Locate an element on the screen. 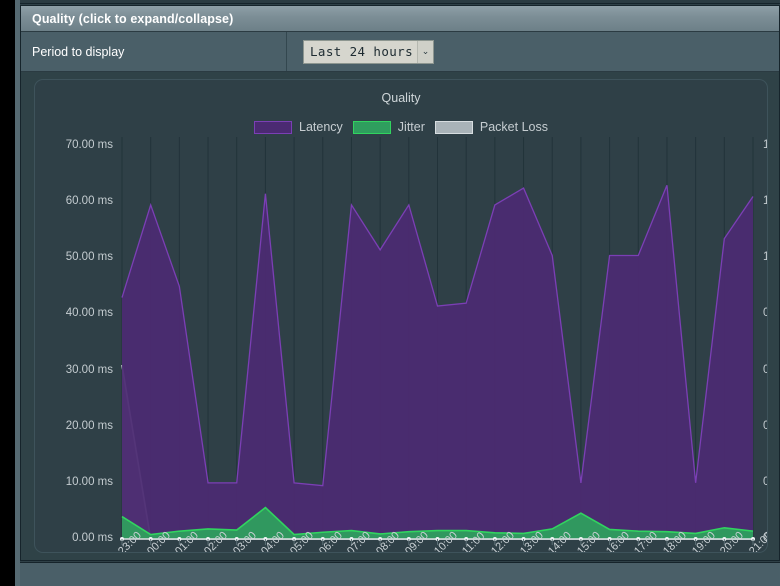 This screenshot has height=586, width=780. period-select: Last 24 hours ⌄ is located at coordinates (369, 51).